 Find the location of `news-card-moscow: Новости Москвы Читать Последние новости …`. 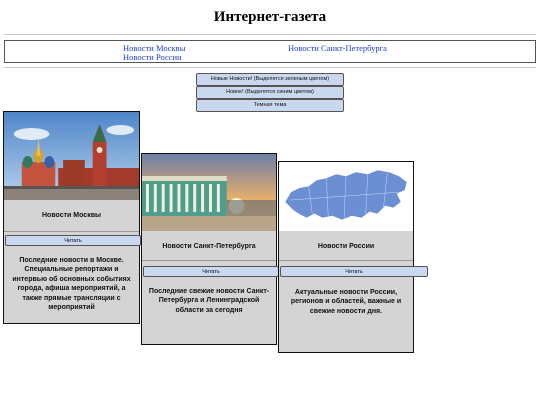

news-card-moscow: Новости Москвы Читать Последние новости … is located at coordinates (72, 217).